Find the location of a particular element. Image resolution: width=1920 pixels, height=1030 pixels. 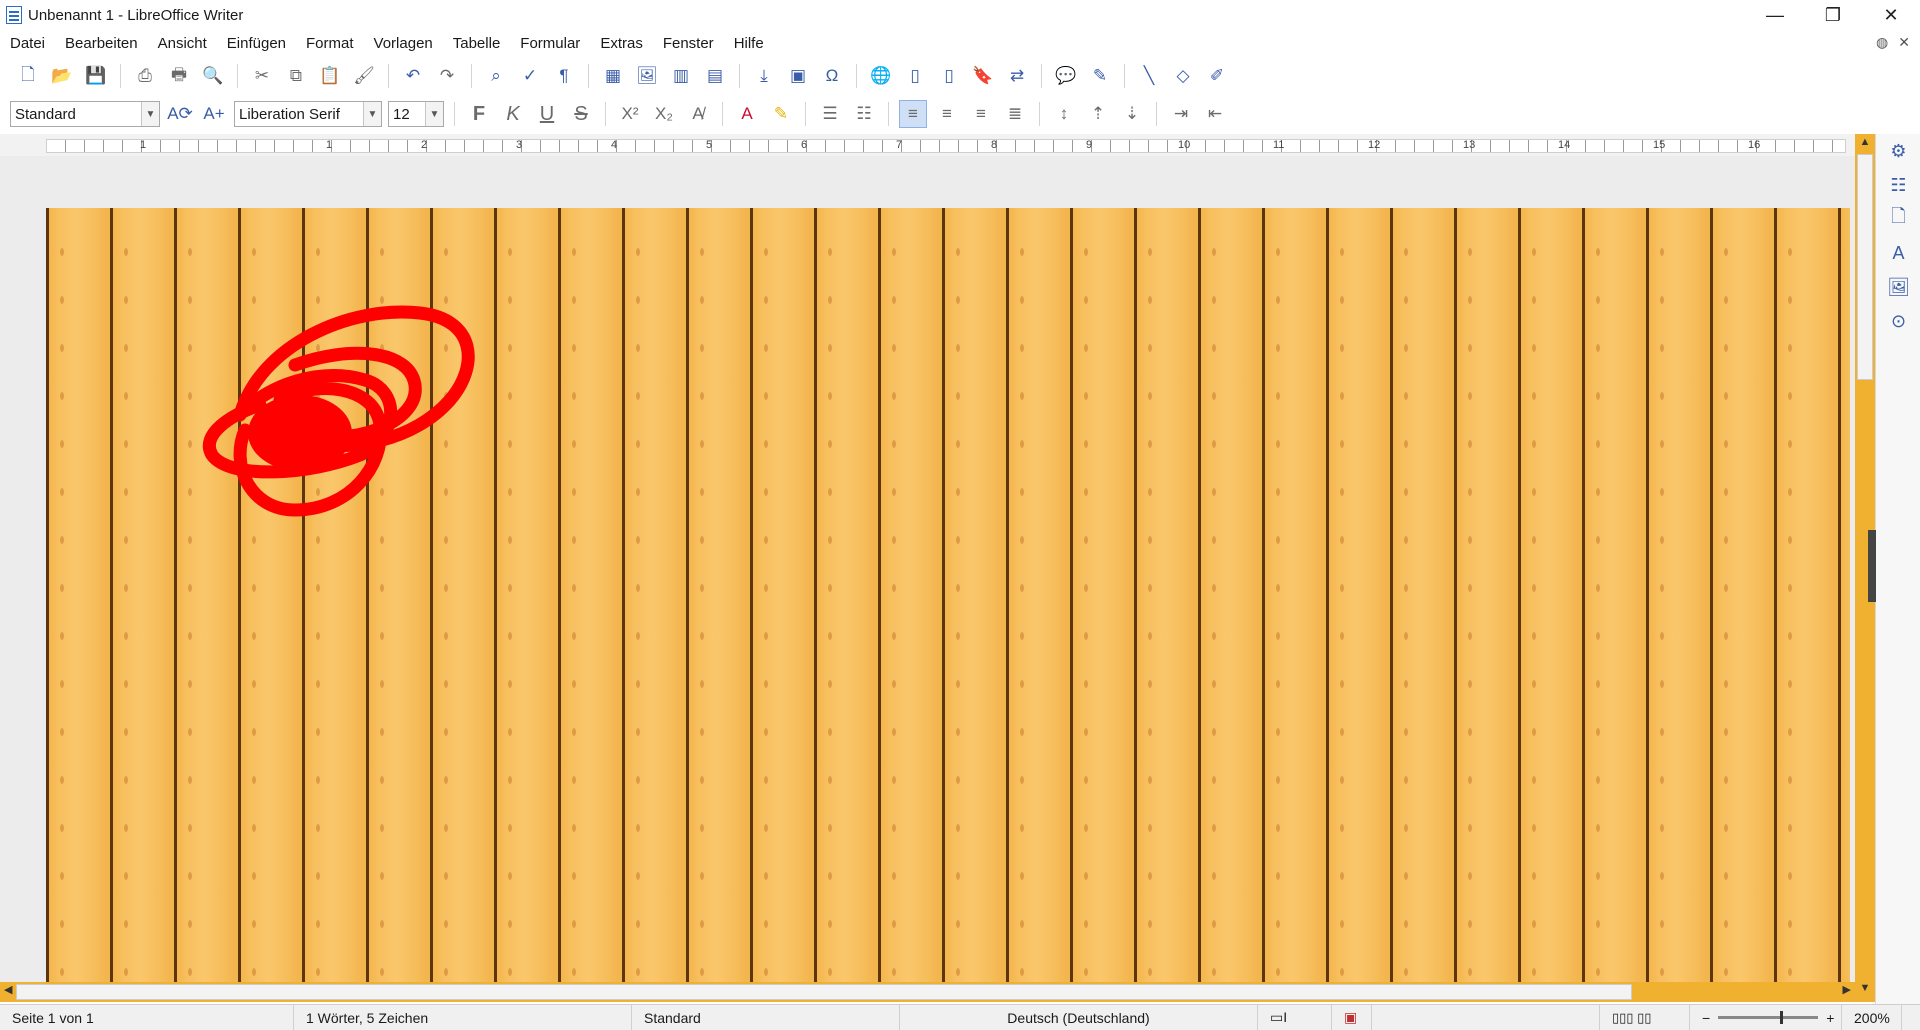

italic-button: K is located at coordinates (513, 114).